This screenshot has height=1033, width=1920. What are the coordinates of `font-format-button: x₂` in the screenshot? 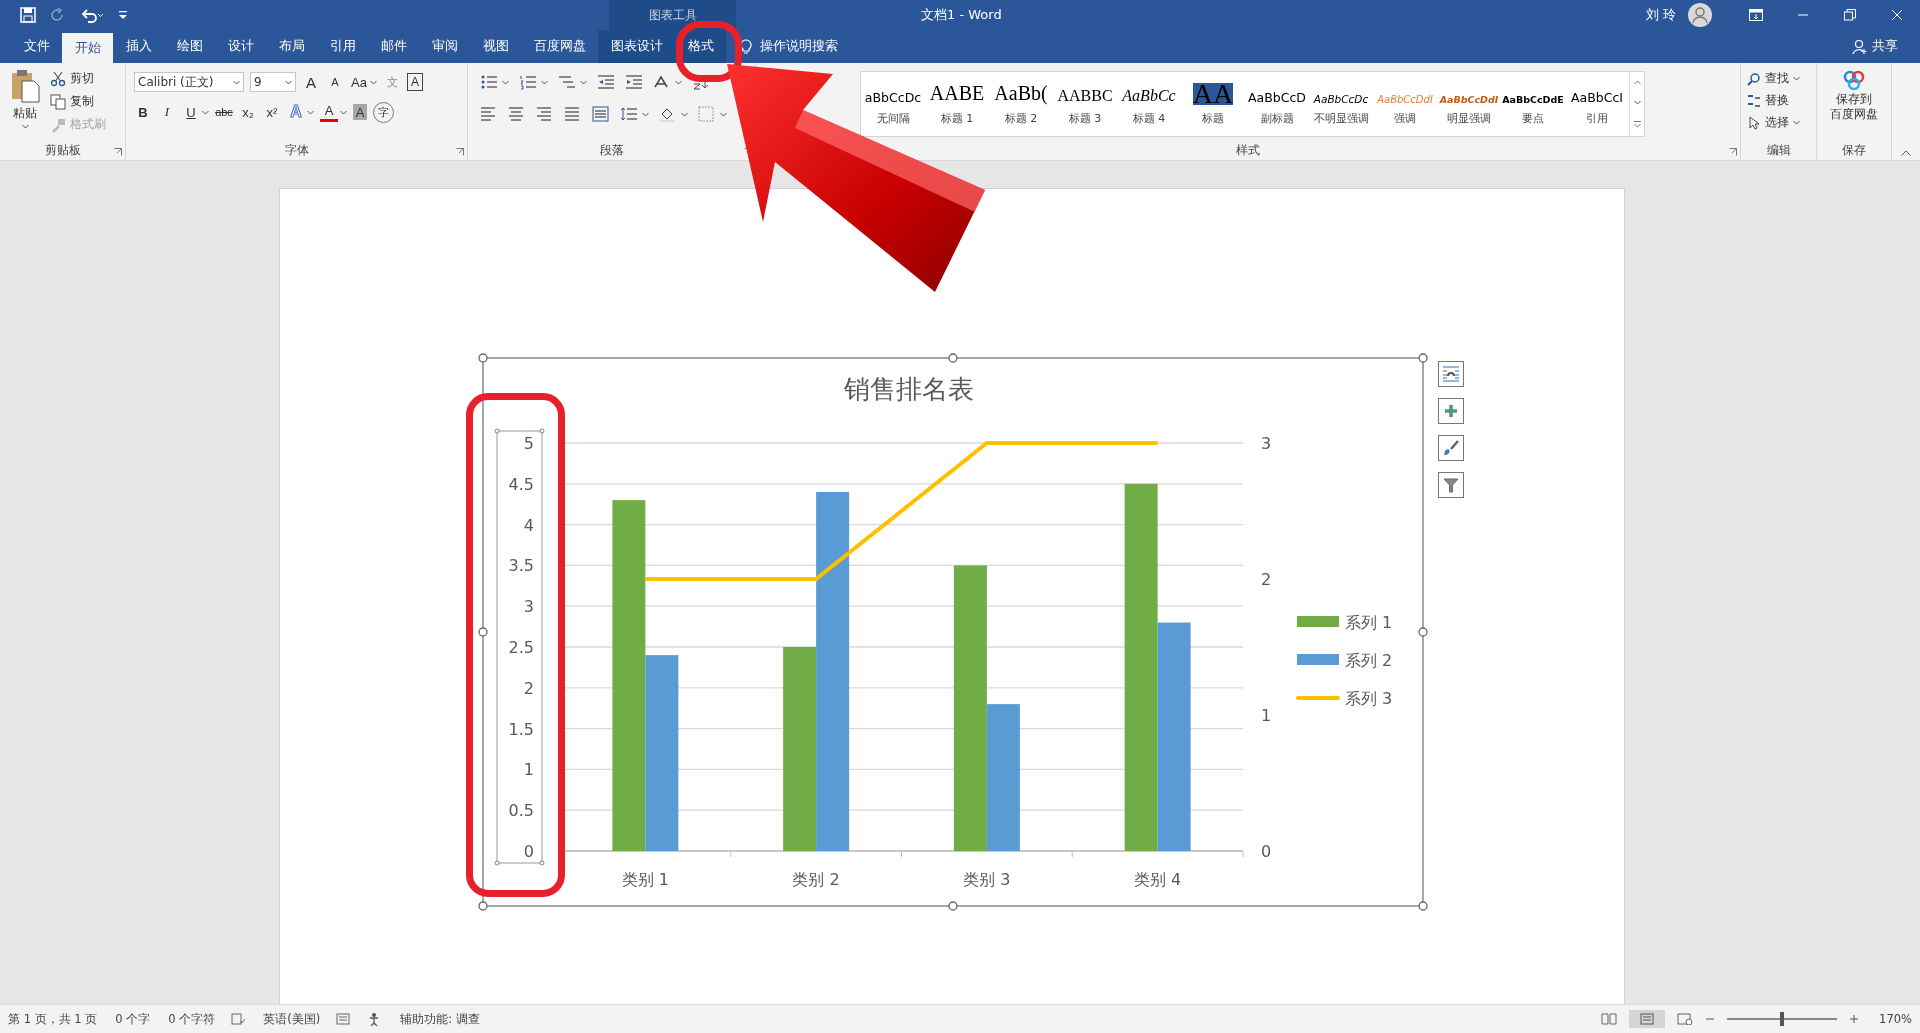 It's located at (248, 112).